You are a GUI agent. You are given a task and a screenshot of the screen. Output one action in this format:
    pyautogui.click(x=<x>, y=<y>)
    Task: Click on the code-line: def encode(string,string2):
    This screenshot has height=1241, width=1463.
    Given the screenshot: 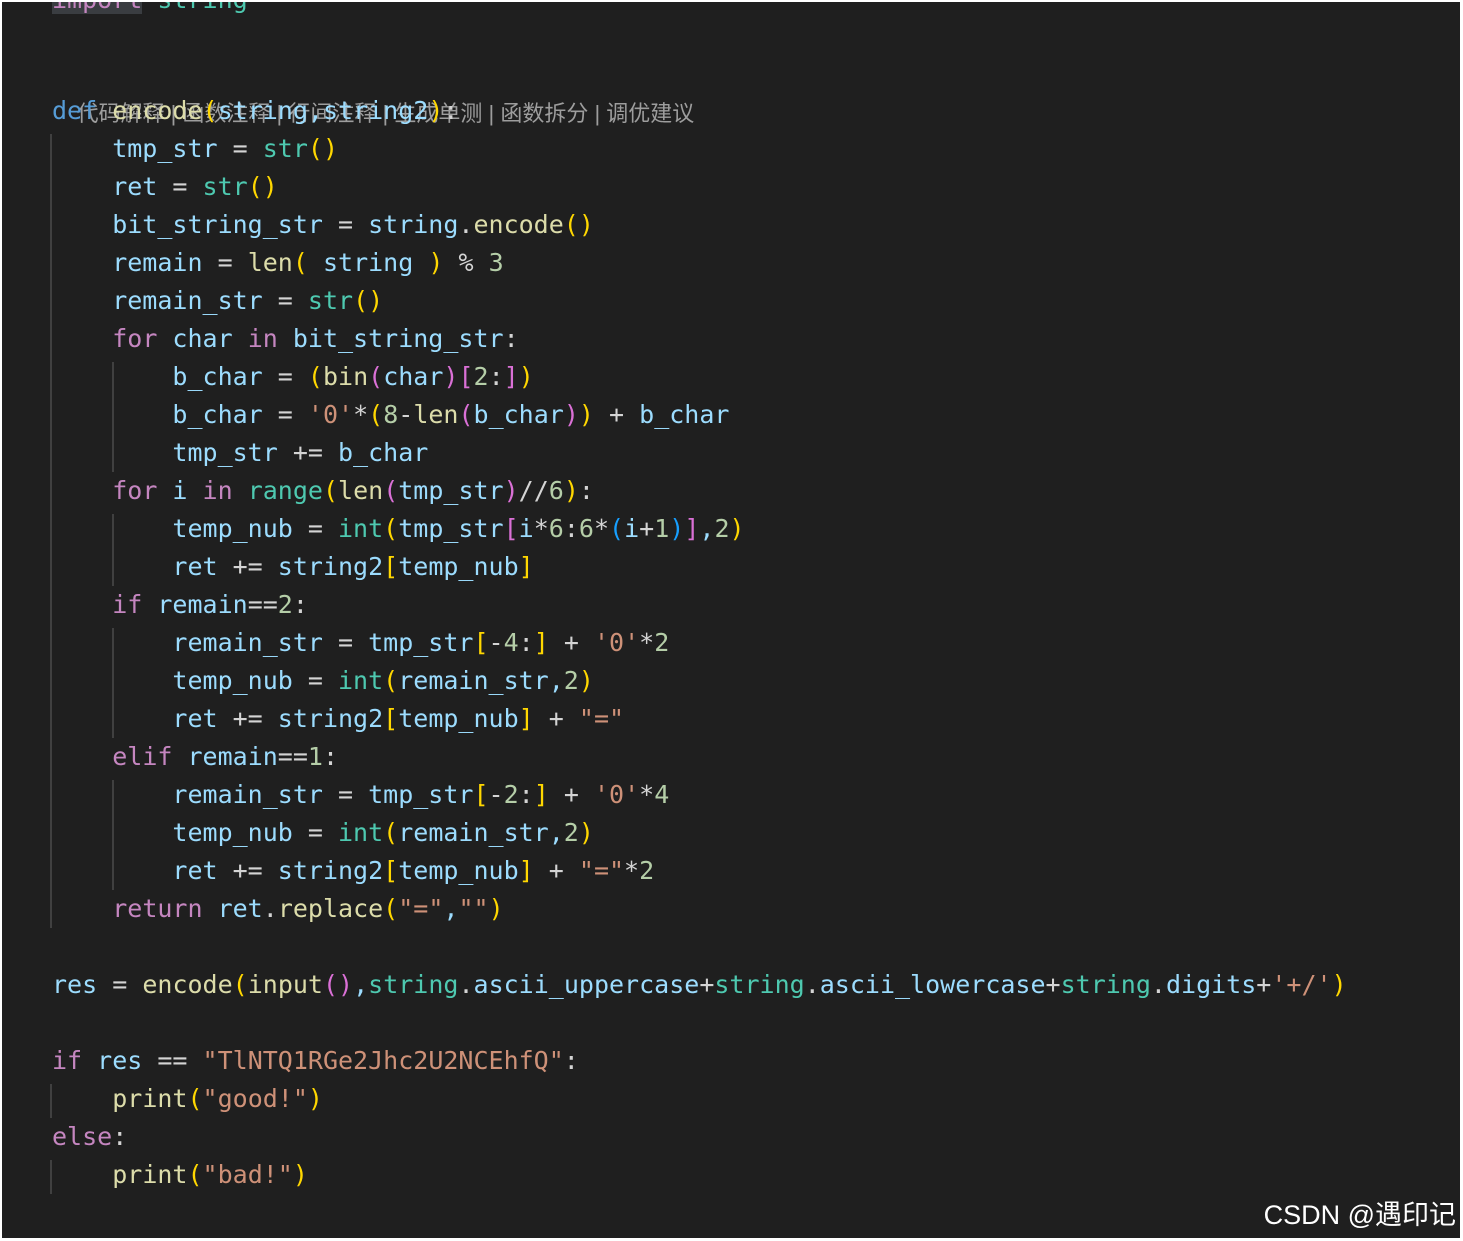 What is the action you would take?
    pyautogui.click(x=255, y=111)
    